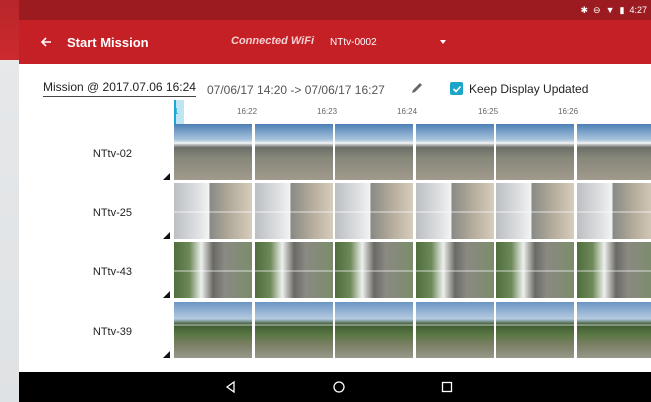  I want to click on timeline-tick: 16:24, so click(407, 111).